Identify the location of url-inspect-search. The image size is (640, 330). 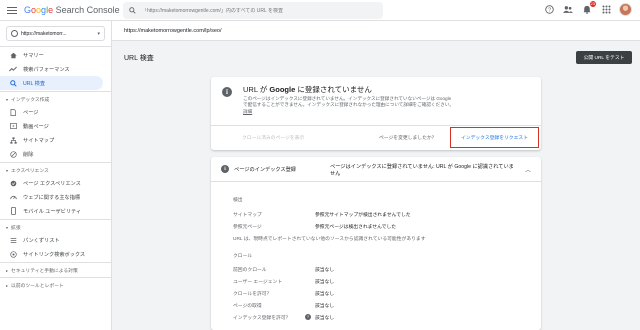
(253, 10).